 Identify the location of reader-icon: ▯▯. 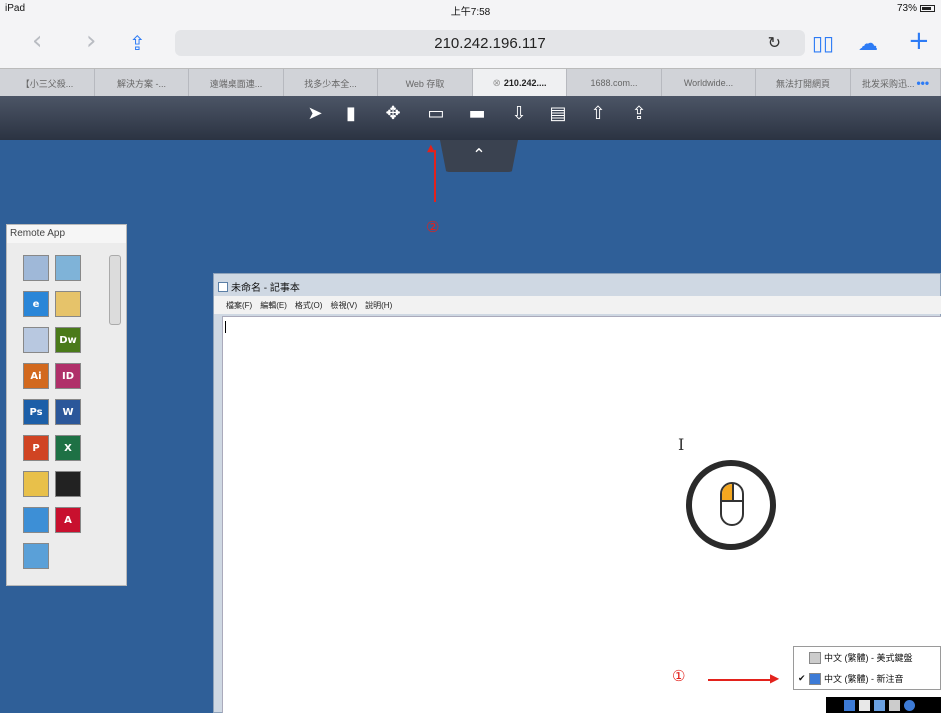
(823, 43).